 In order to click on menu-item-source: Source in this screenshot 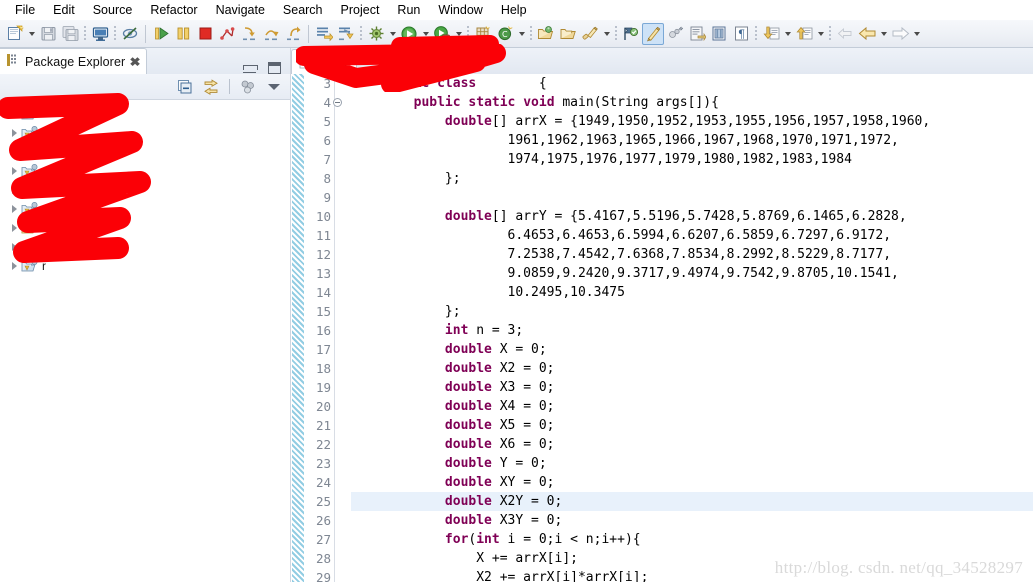, I will do `click(113, 10)`.